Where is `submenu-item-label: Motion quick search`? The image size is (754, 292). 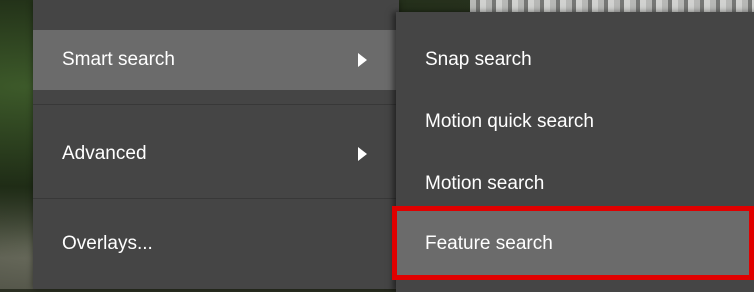 submenu-item-label: Motion quick search is located at coordinates (509, 121).